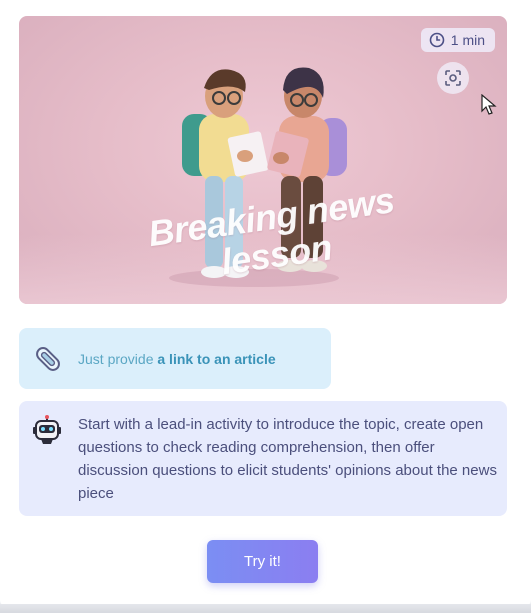 The image size is (531, 613). What do you see at coordinates (265, 608) in the screenshot?
I see `card-bottom-edge` at bounding box center [265, 608].